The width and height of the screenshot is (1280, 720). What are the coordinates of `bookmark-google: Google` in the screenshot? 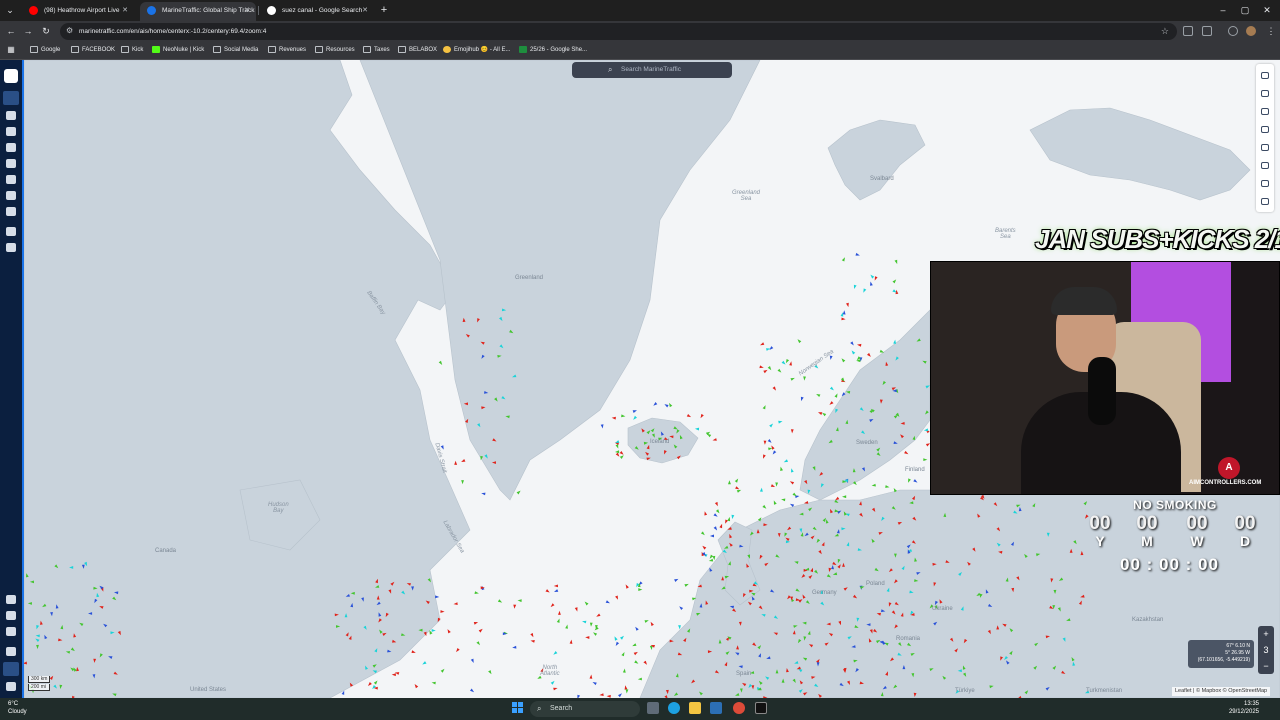 It's located at (45, 50).